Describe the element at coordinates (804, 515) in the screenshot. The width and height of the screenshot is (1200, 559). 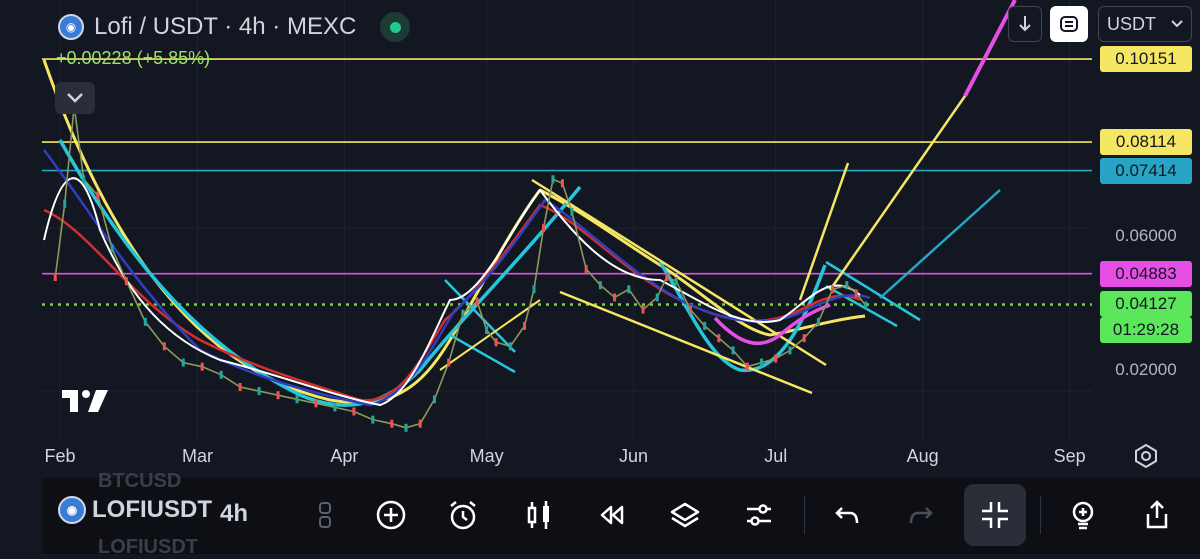
I see `toolbar-divider` at that location.